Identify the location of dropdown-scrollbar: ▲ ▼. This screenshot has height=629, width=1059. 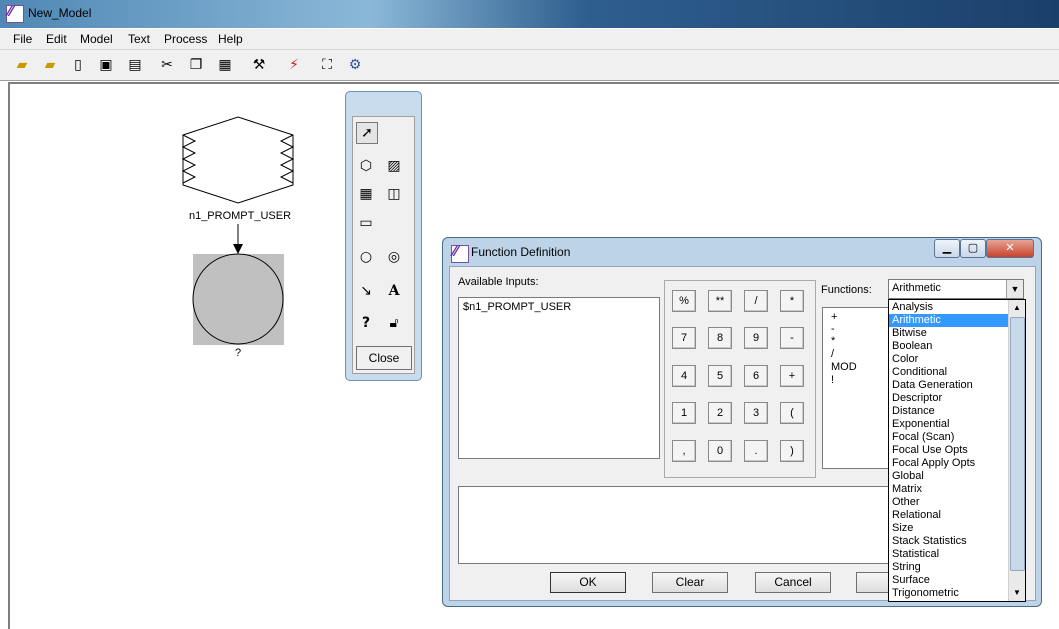
(1016, 450).